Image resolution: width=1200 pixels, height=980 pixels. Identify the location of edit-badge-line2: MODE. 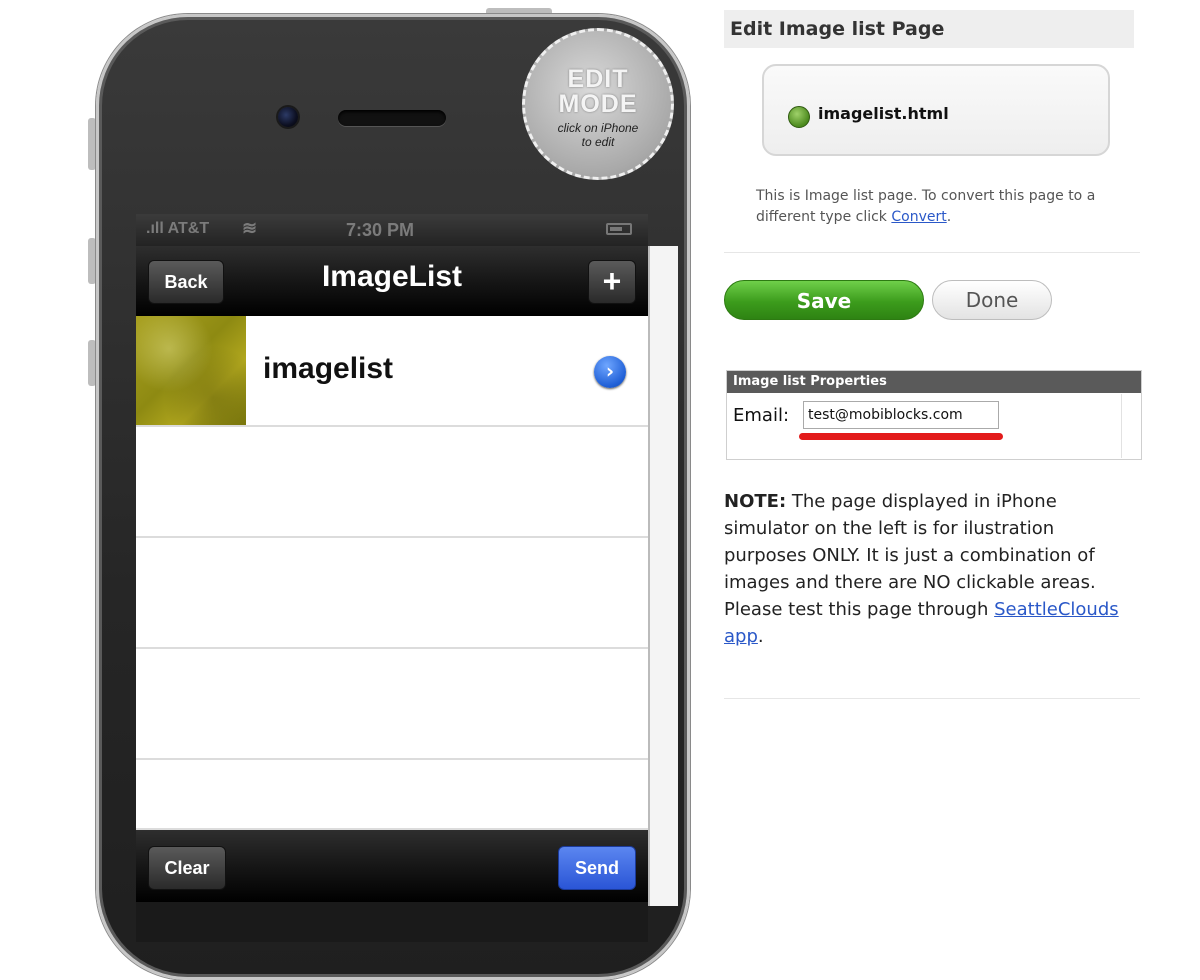
(598, 104).